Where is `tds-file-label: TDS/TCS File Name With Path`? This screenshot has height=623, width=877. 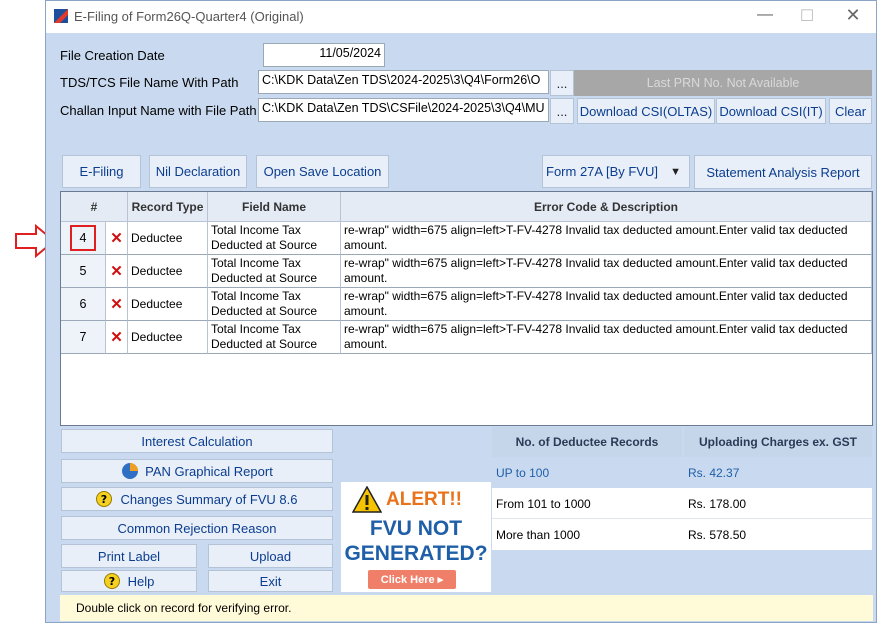 tds-file-label: TDS/TCS File Name With Path is located at coordinates (149, 82).